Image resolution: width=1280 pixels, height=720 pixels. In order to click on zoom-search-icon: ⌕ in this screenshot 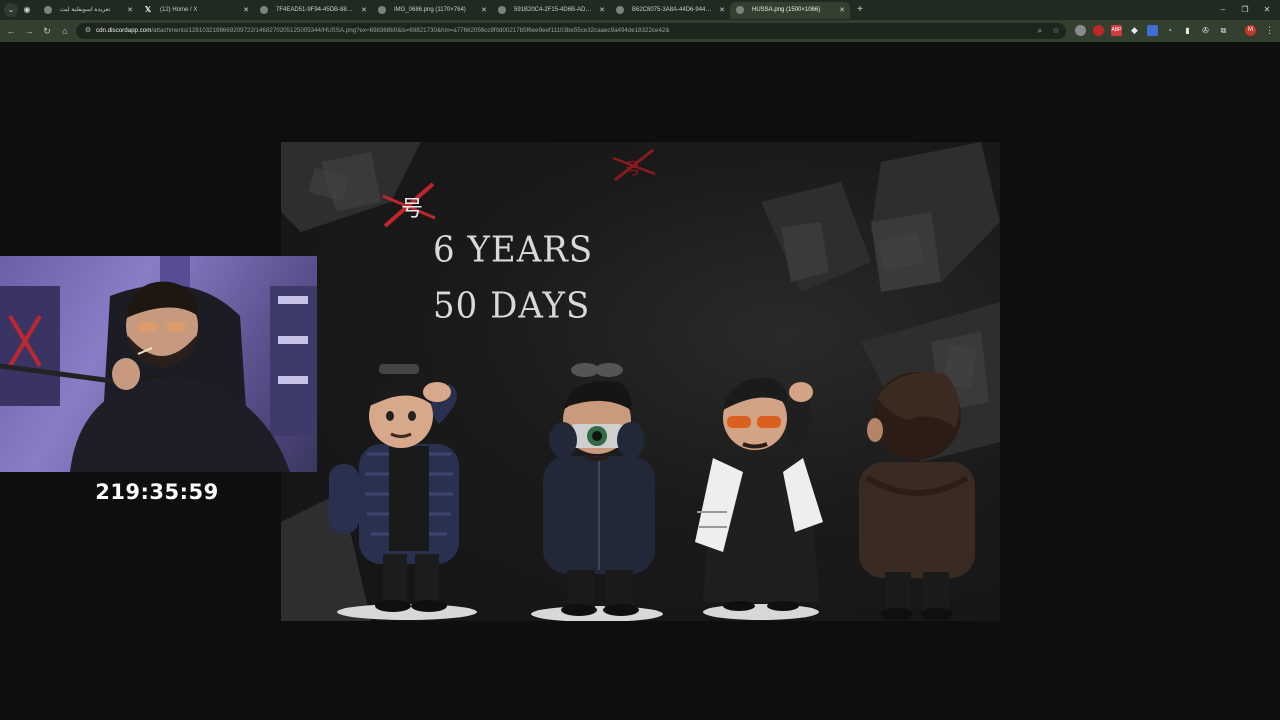, I will do `click(1040, 31)`.